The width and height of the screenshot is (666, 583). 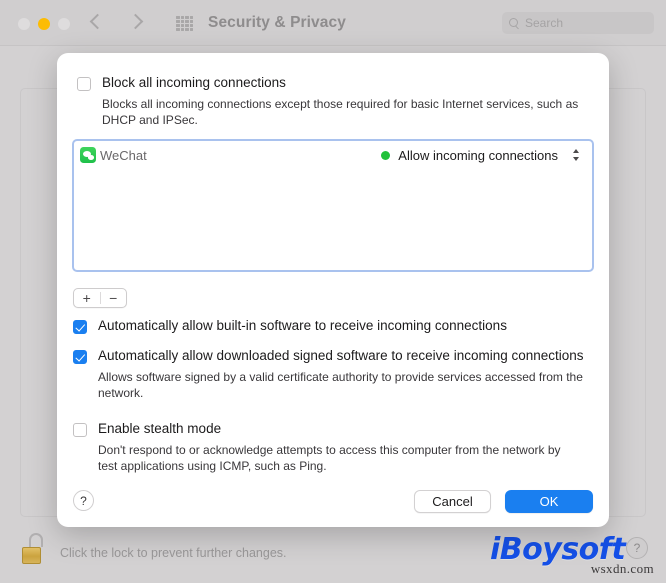 I want to click on stealth-mode-row: Enable stealth mode, so click(x=333, y=429).